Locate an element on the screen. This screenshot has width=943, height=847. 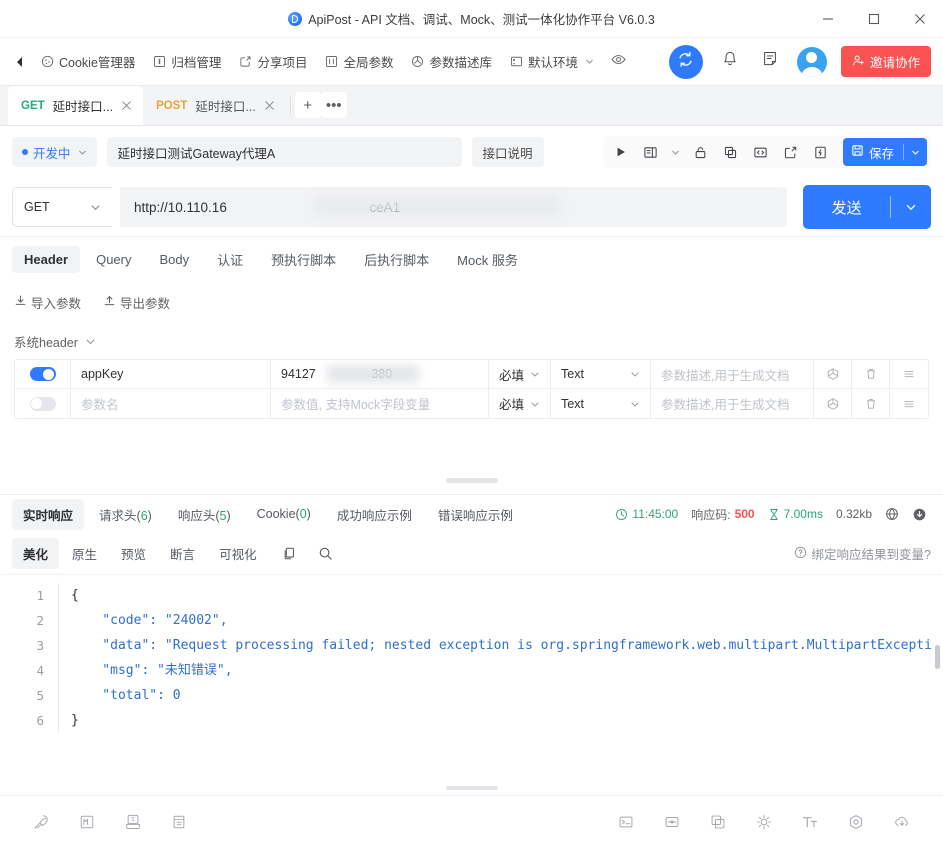
notifications-button is located at coordinates (730, 62).